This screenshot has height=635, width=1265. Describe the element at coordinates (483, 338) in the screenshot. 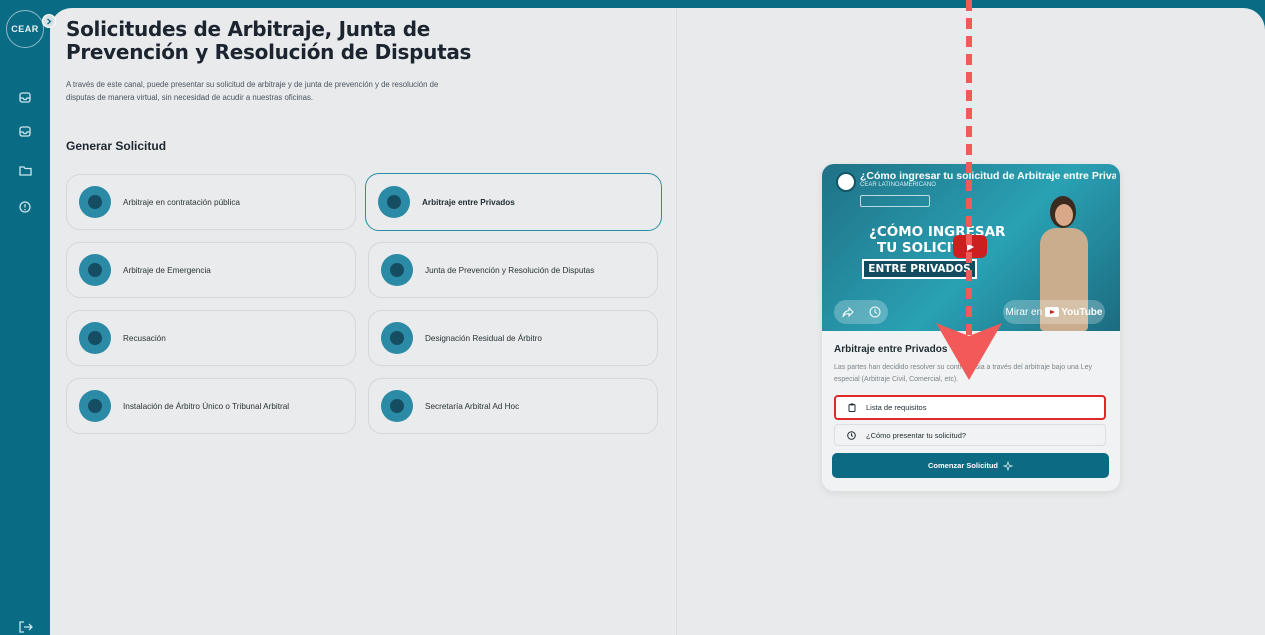

I see `card-label: Designación Residual de Árbitro` at that location.